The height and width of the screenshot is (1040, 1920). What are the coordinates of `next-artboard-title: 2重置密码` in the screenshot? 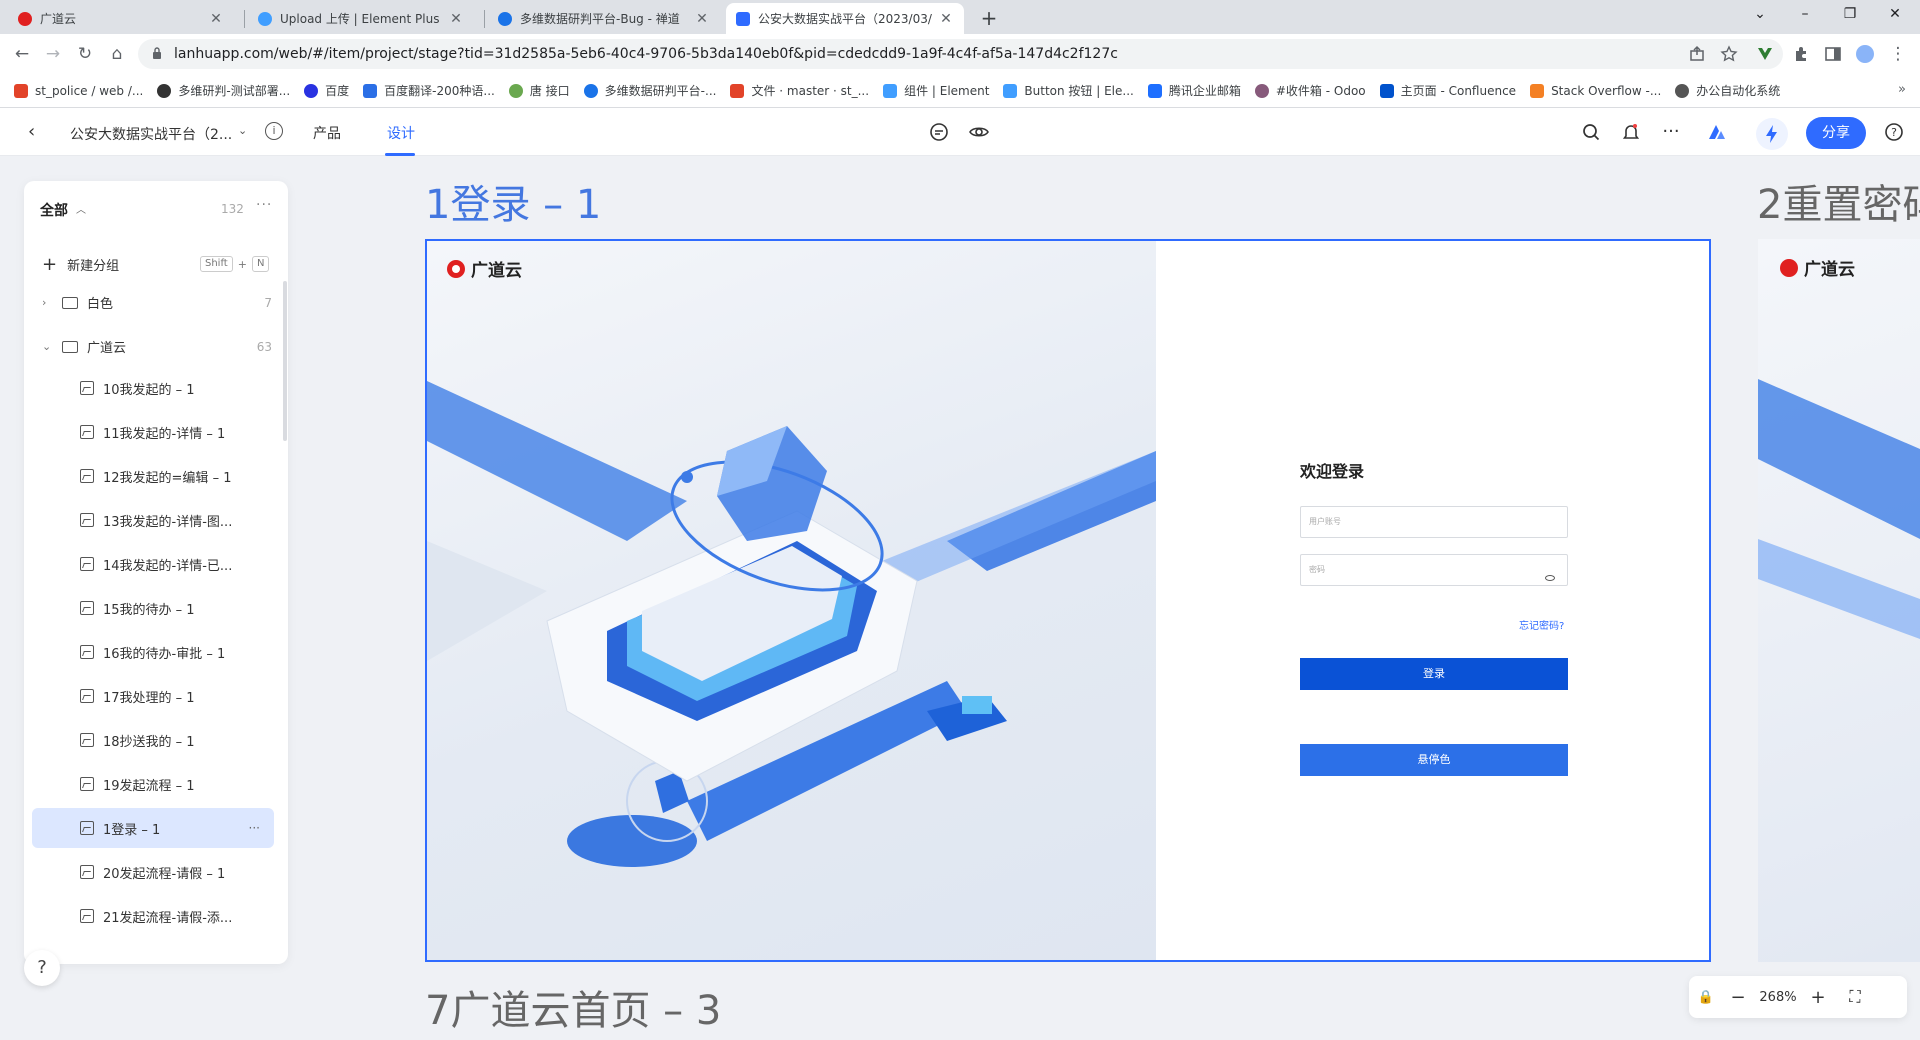 It's located at (1838, 201).